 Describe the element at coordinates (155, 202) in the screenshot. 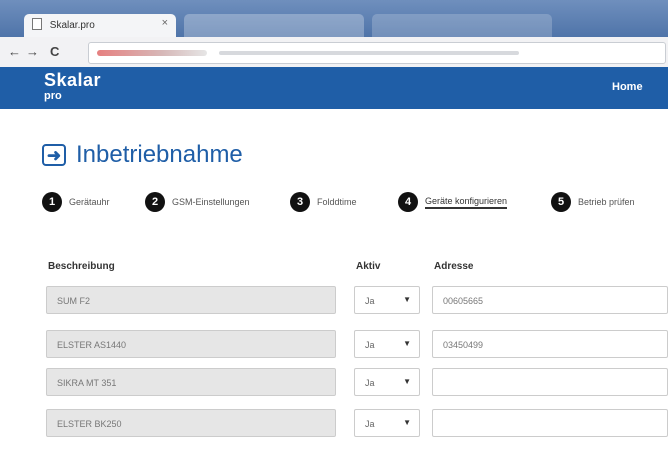

I see `step-number: 2` at that location.